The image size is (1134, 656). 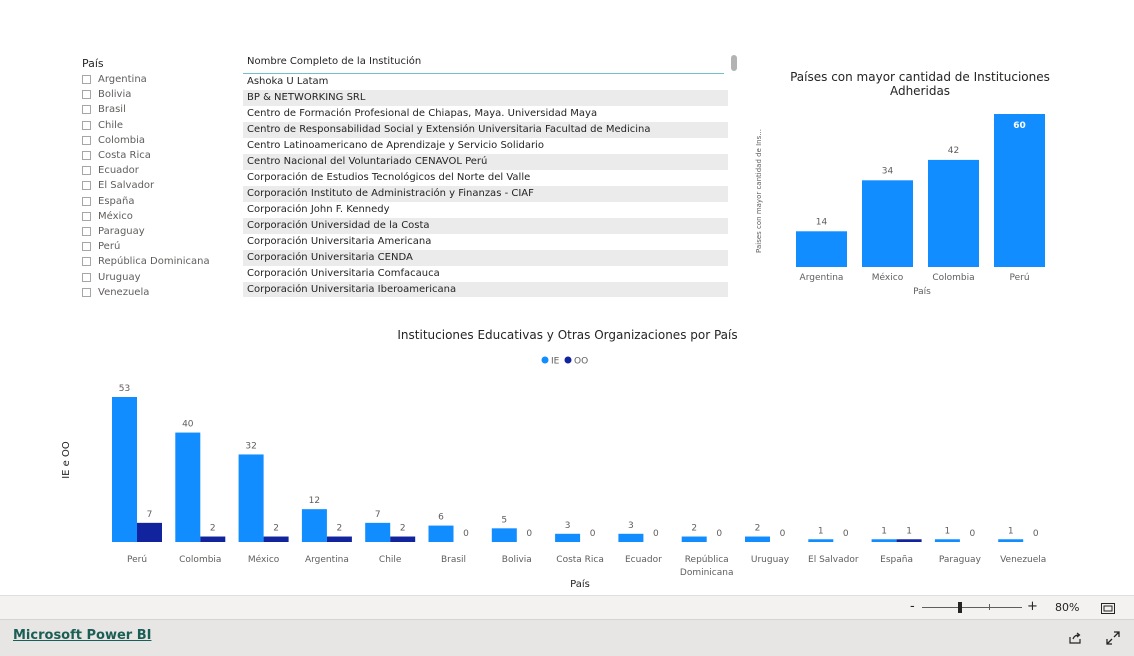 What do you see at coordinates (555, 362) in the screenshot?
I see `legend-label: IE` at bounding box center [555, 362].